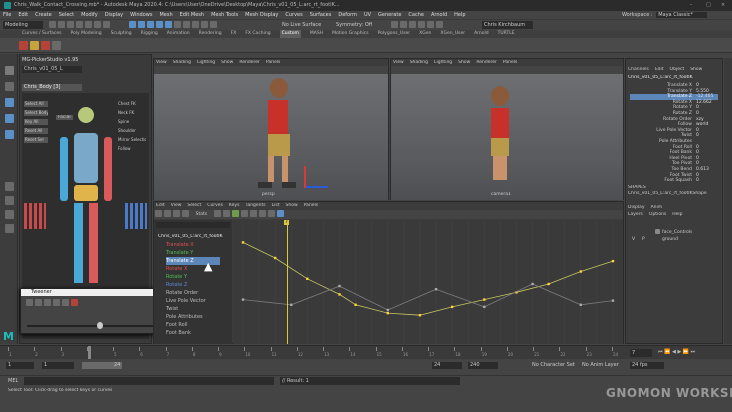 This screenshot has height=412, width=732. Describe the element at coordinates (257, 34) in the screenshot. I see `shelf-tab-fx-caching: FX Caching` at that location.